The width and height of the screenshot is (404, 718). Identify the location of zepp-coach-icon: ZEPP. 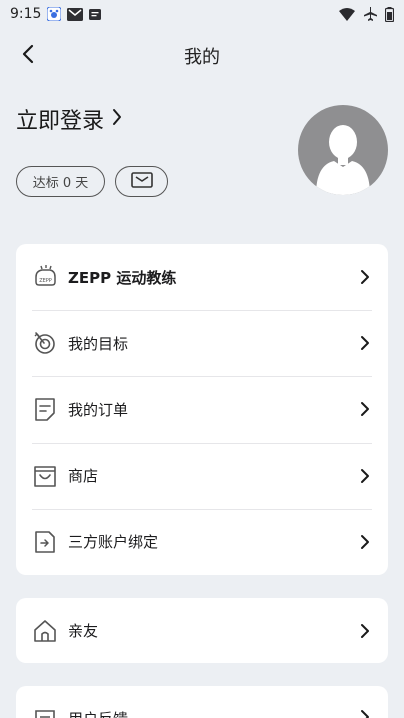
(45, 277).